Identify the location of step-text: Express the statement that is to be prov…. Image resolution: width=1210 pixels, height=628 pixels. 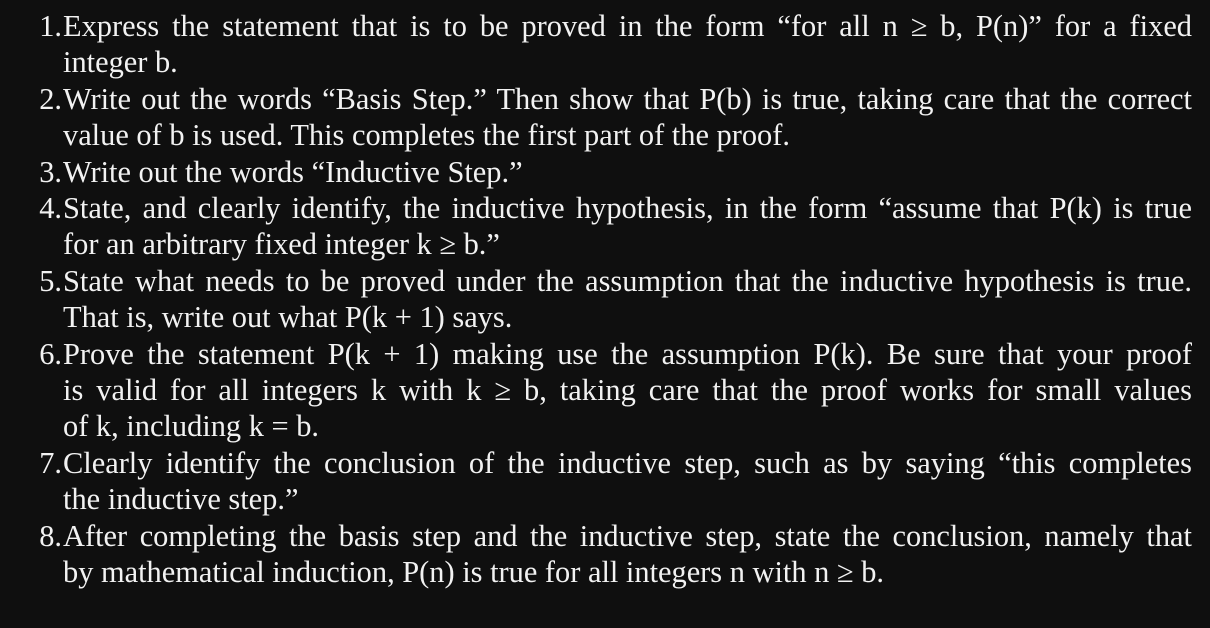
(627, 44).